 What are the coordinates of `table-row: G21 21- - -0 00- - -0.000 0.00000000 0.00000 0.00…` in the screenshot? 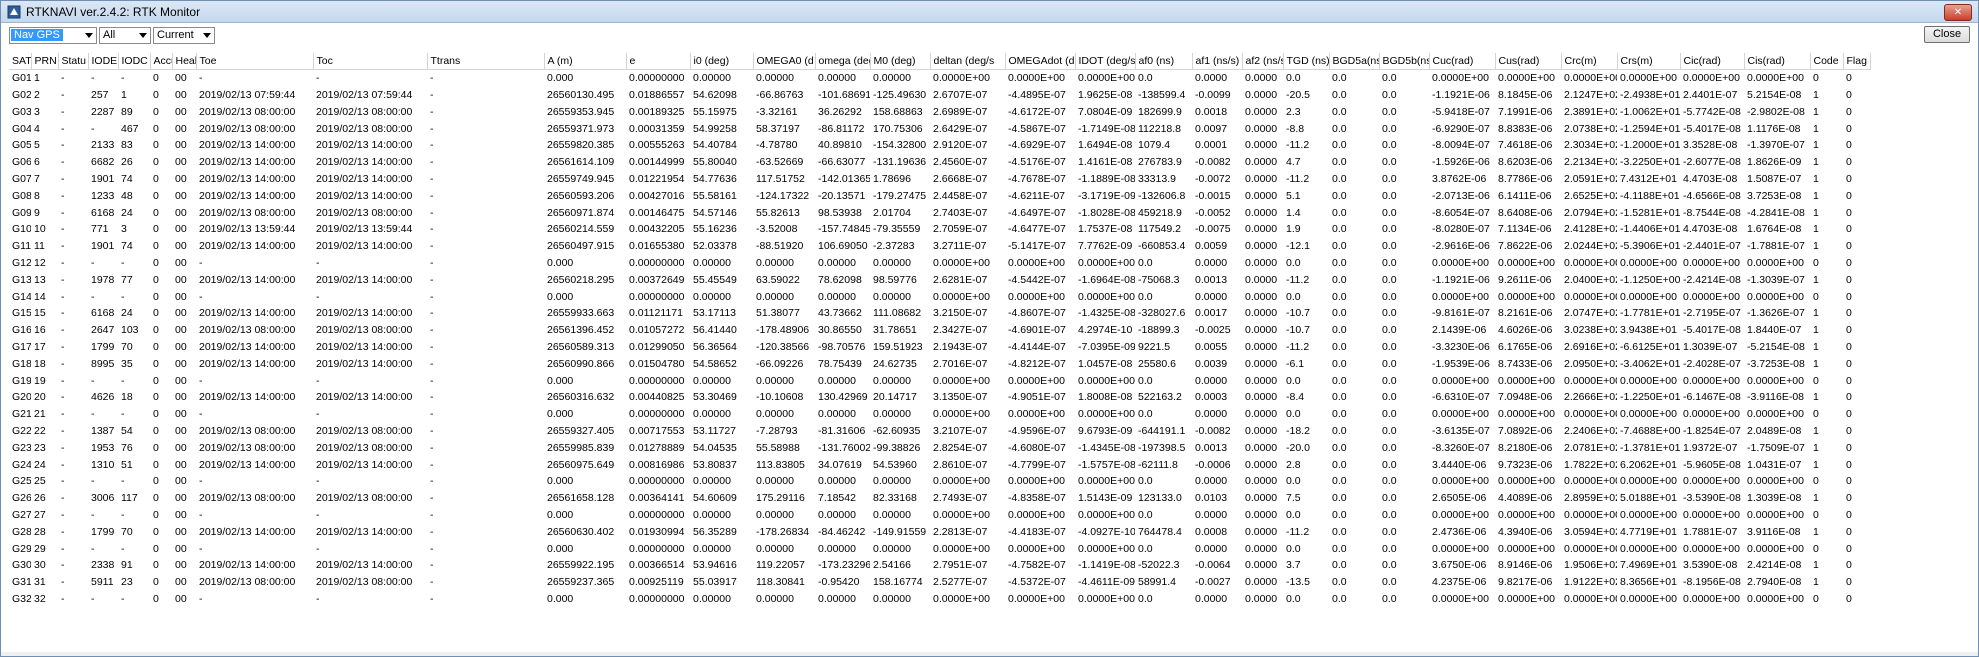 It's located at (939, 414).